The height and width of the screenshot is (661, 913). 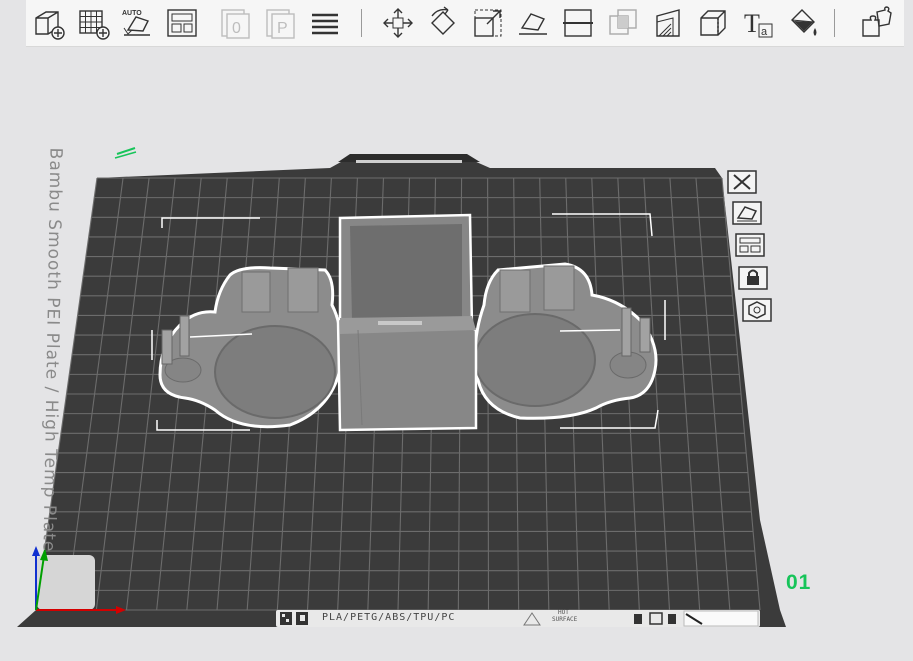 I want to click on auto-orient-button: AUTO, so click(x=137, y=23).